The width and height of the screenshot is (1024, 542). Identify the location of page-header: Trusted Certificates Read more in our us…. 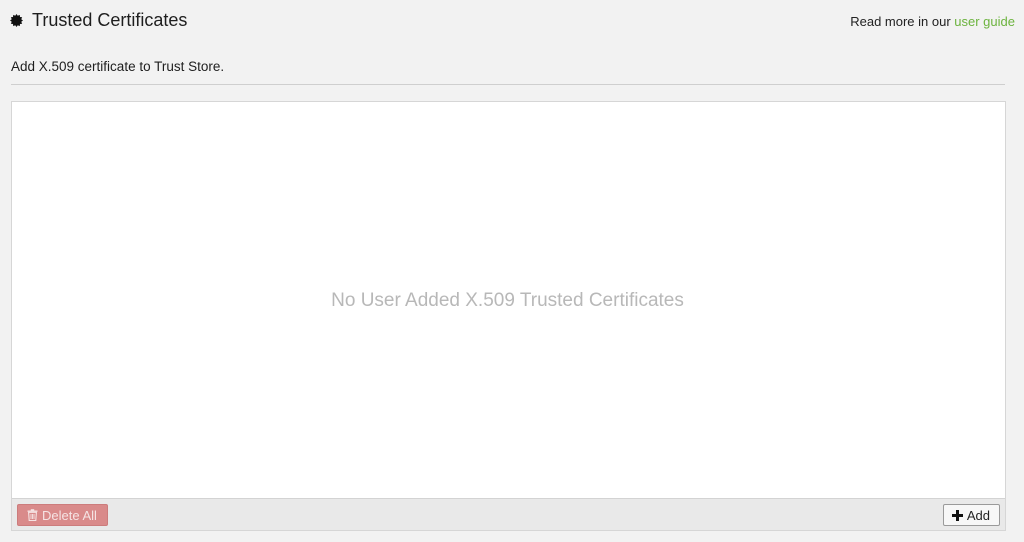
(512, 21).